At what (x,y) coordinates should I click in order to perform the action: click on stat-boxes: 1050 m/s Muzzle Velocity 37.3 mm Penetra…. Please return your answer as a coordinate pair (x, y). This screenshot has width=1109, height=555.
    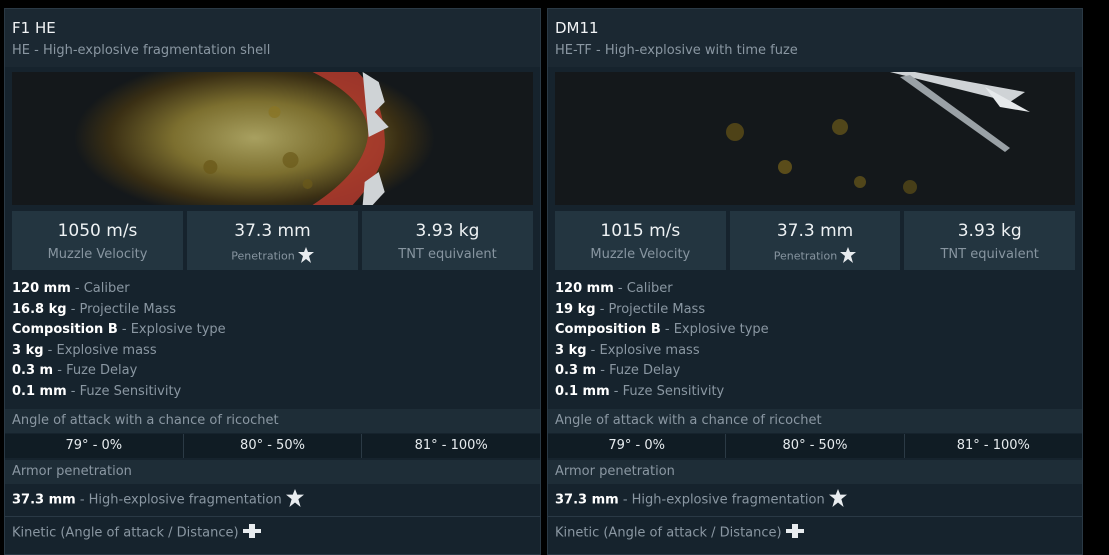
    Looking at the image, I should click on (272, 240).